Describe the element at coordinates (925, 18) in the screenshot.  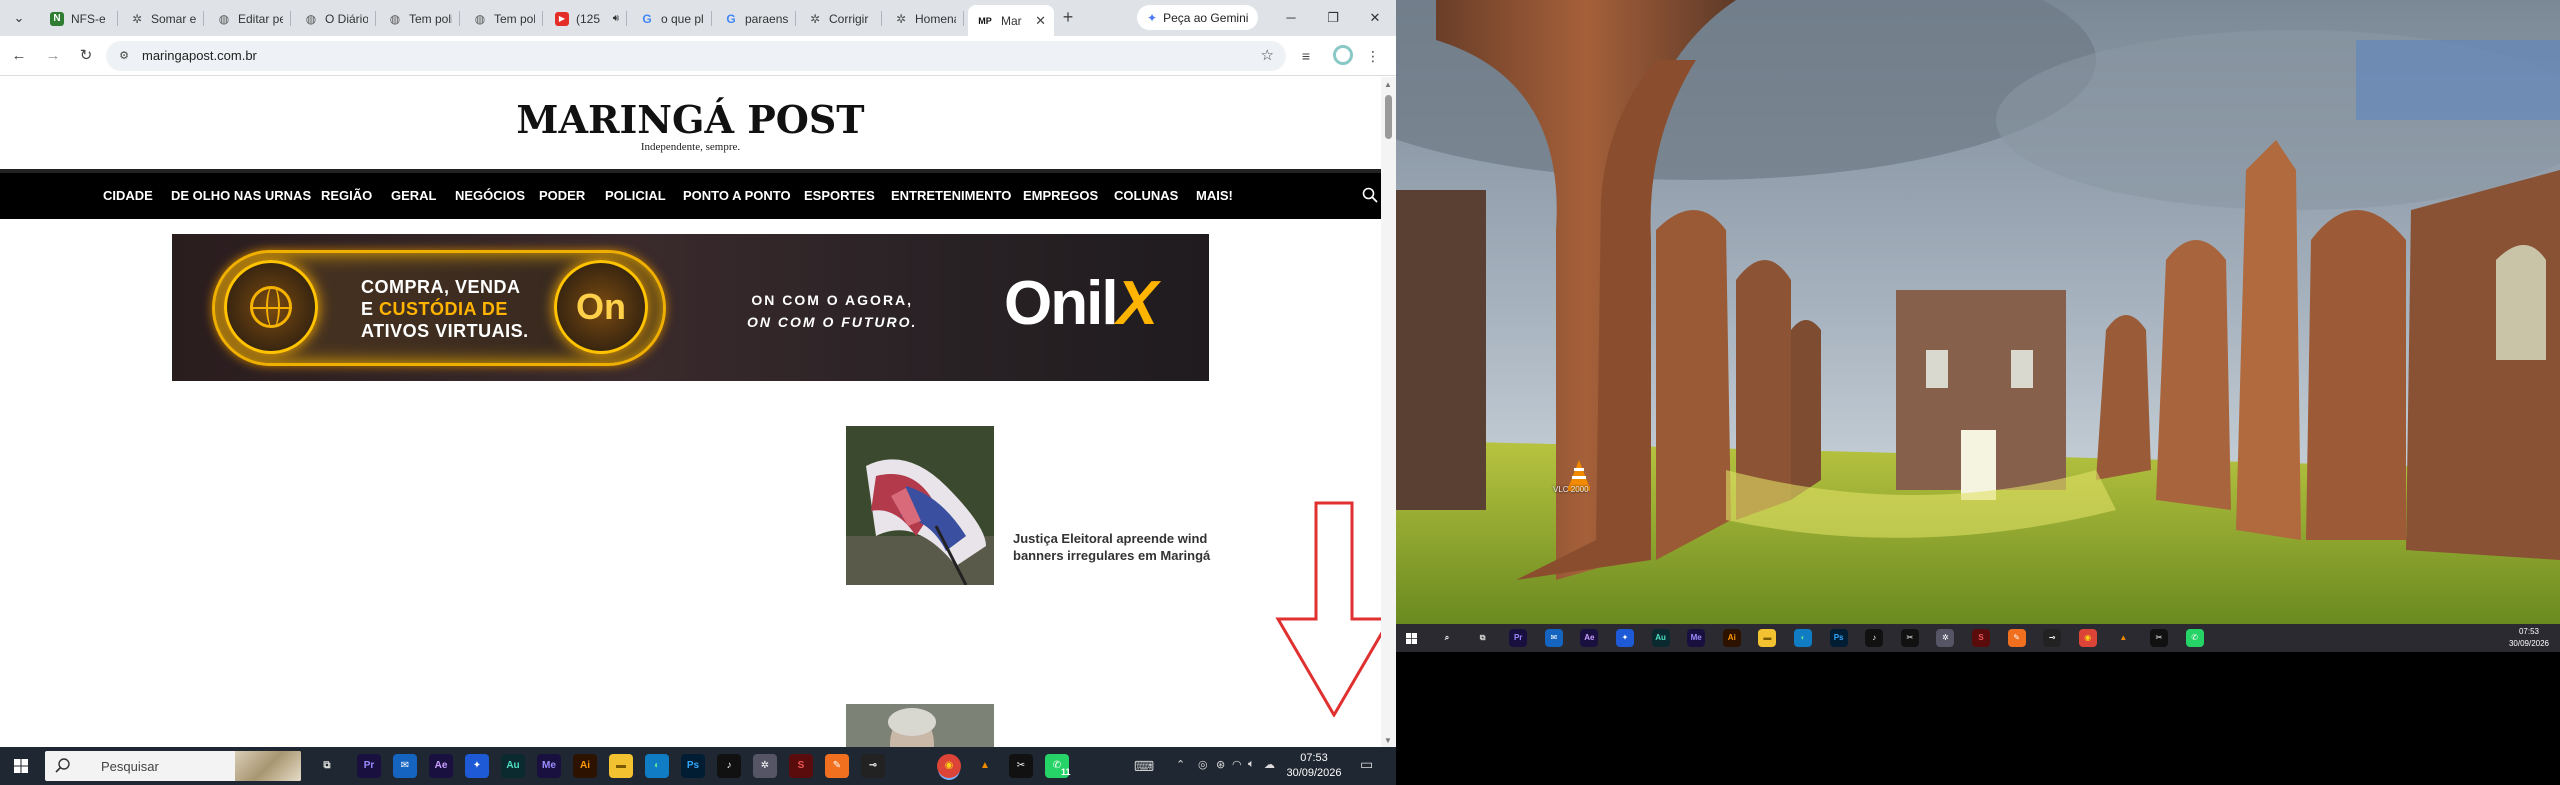
I see `browser-tab: ✲ Homena` at that location.